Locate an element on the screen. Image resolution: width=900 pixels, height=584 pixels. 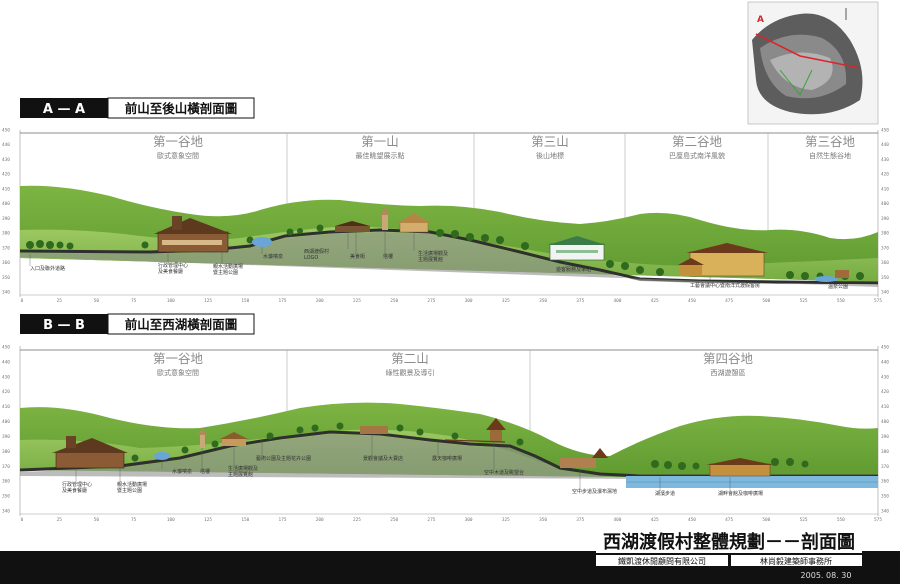
sheet-date: 2005. 08. 30 is located at coordinates (826, 575).